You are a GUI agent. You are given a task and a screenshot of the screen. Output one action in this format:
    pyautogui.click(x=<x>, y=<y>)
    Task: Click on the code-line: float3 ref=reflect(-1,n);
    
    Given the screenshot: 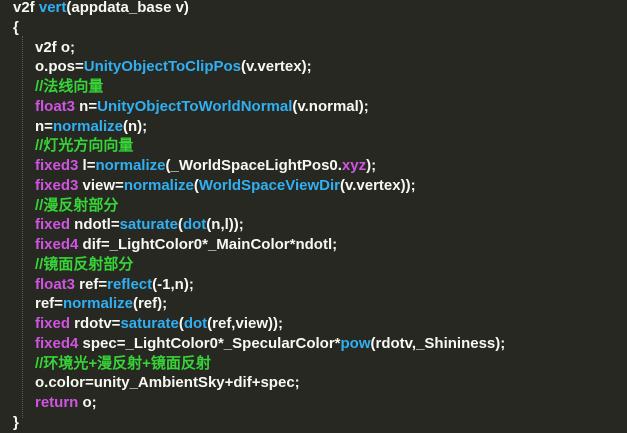 What is the action you would take?
    pyautogui.click(x=114, y=285)
    